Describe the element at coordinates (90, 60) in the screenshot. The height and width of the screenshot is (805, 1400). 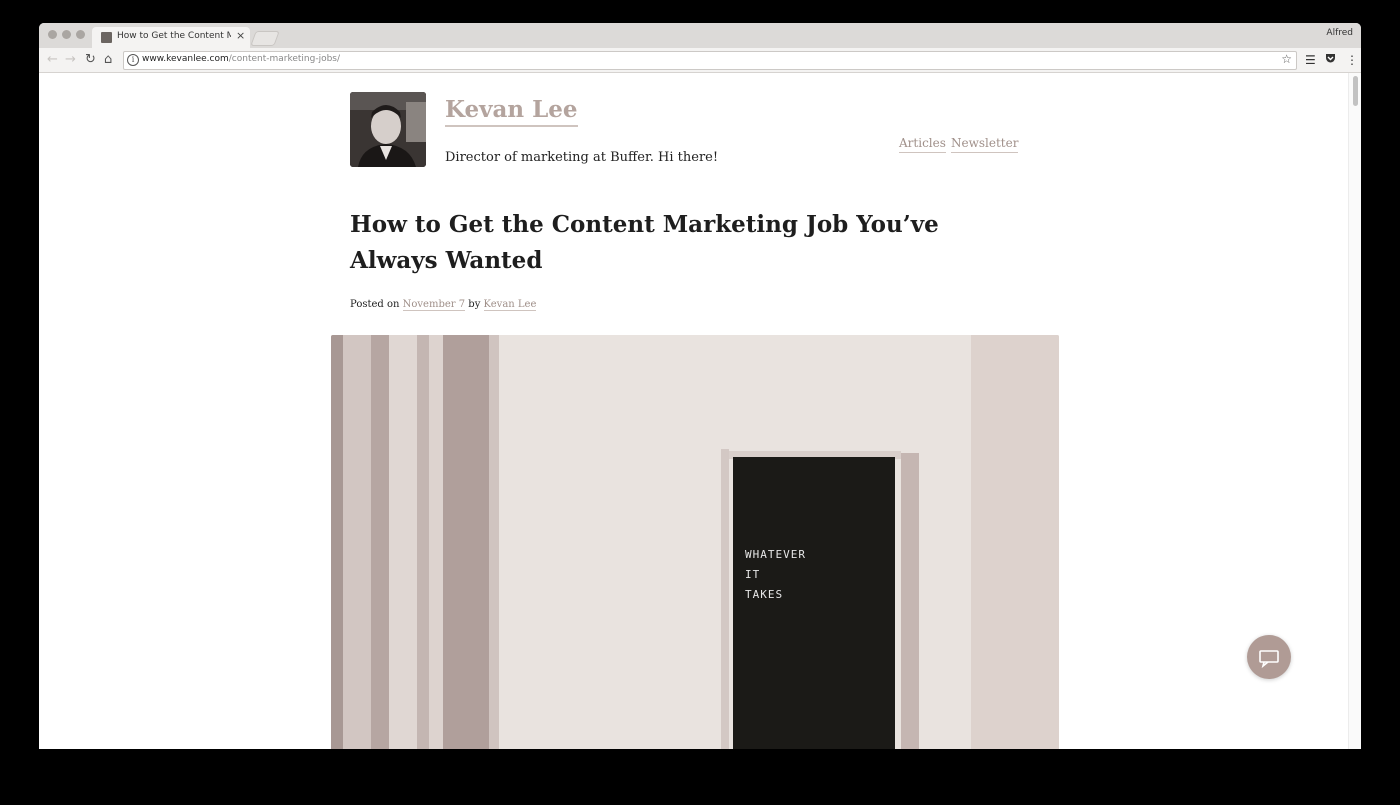
I see `reload-icon: ↻` at that location.